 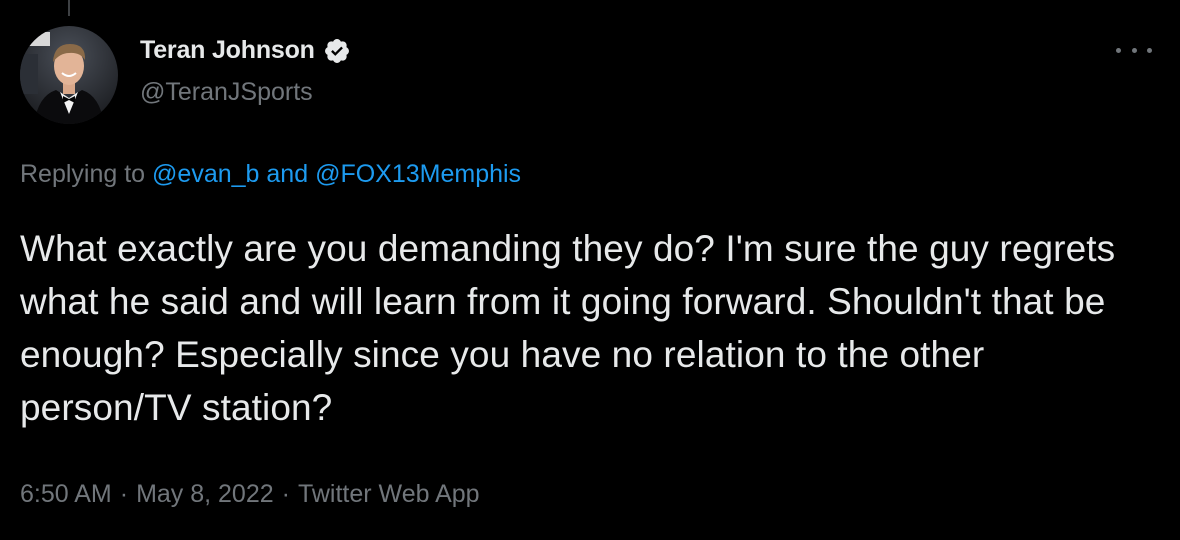 What do you see at coordinates (287, 174) in the screenshot?
I see `mention-joiner: and` at bounding box center [287, 174].